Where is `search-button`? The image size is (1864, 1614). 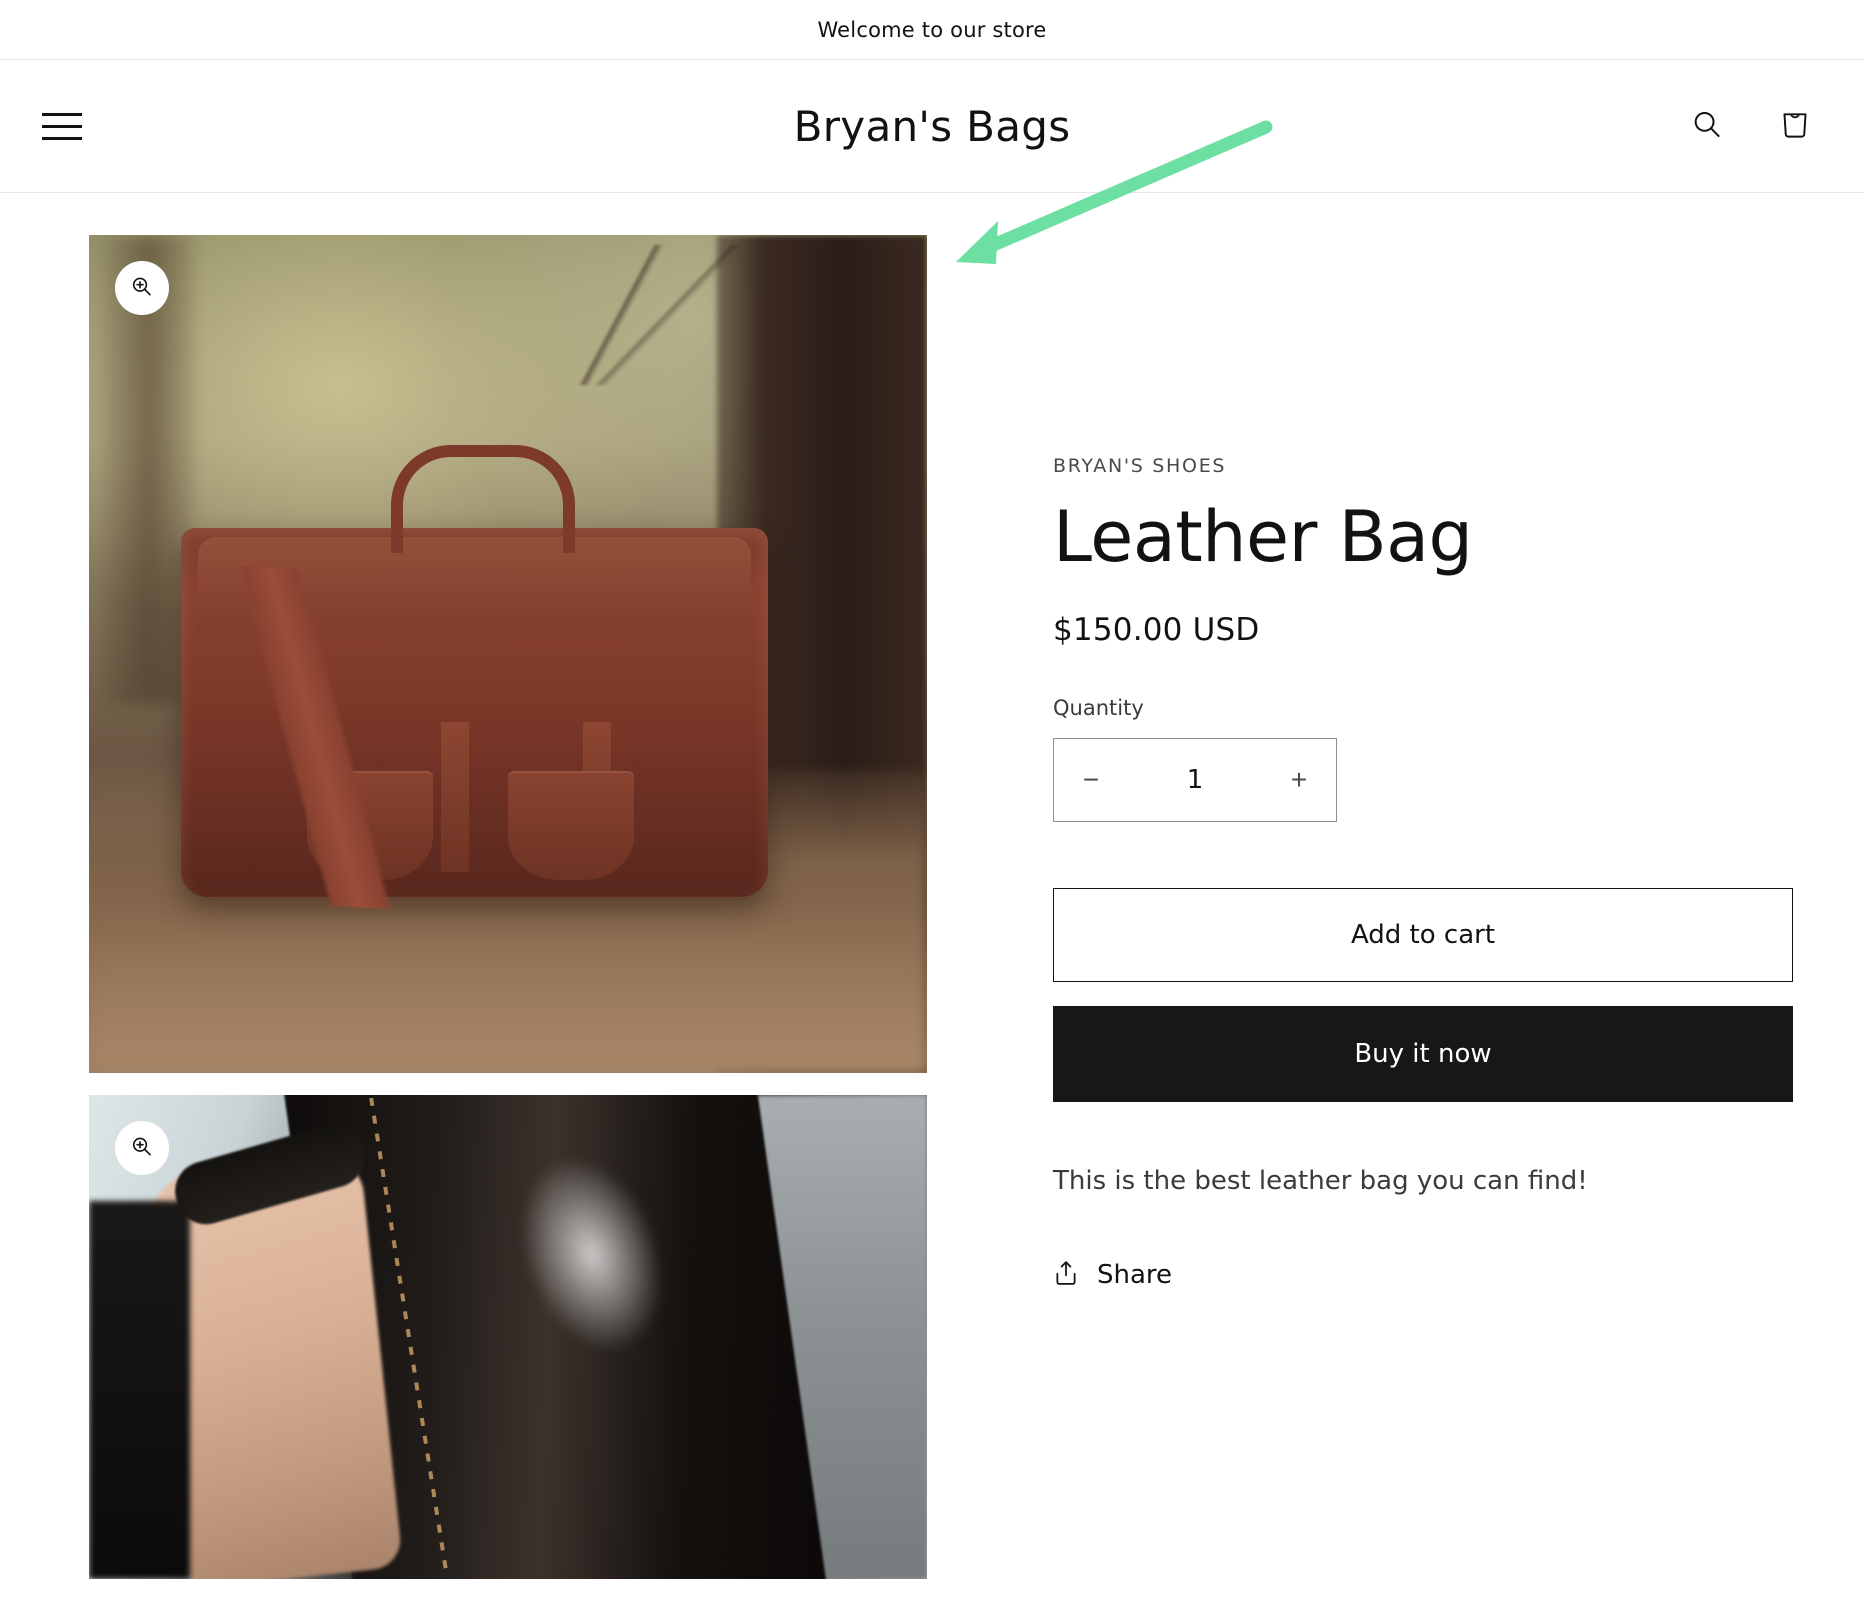 search-button is located at coordinates (1707, 126).